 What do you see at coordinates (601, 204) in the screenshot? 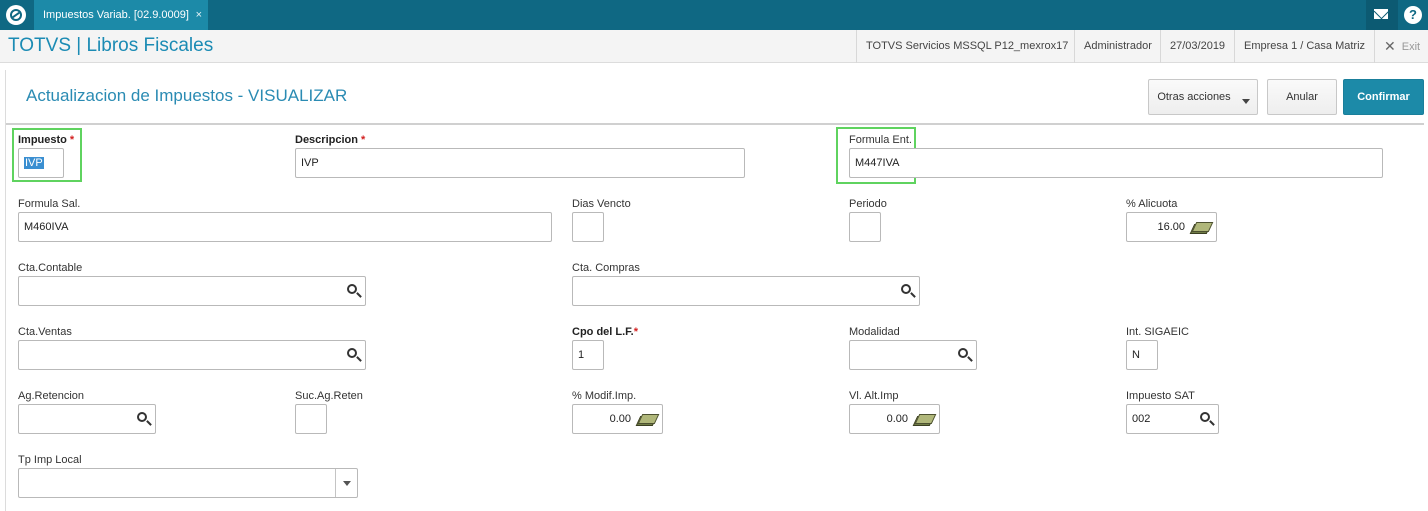
I see `dias-vencto-label: Dias Vencto` at bounding box center [601, 204].